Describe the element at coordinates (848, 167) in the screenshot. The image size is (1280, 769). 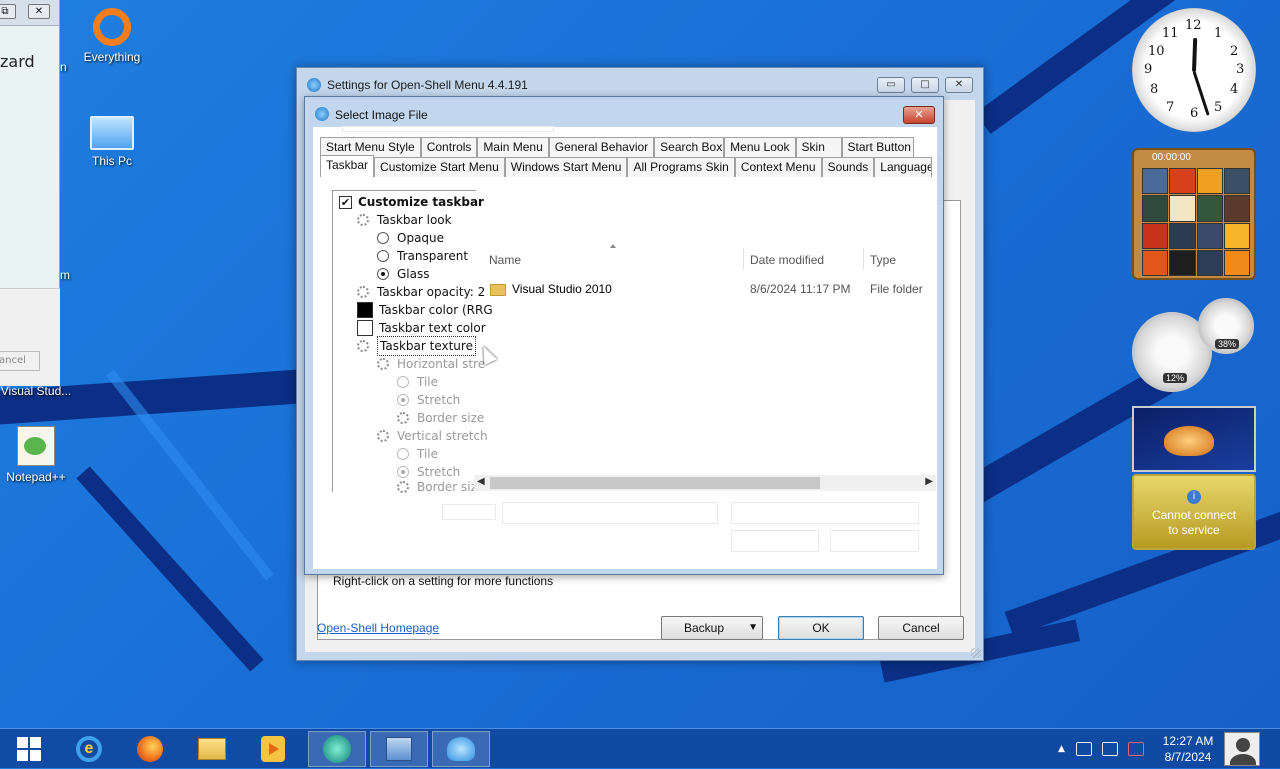
I see `tab-sounds: Sounds` at that location.